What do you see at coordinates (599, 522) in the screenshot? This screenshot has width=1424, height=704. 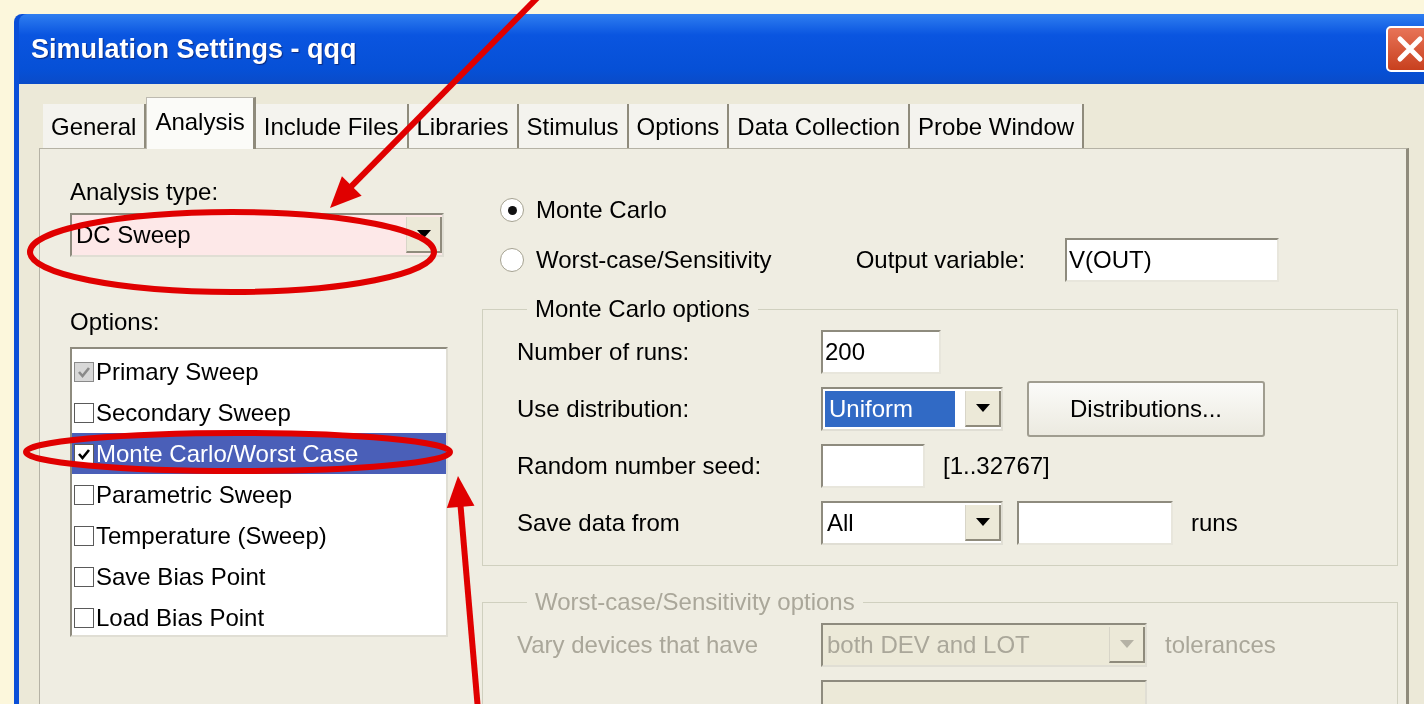 I see `field-label: Save data from` at bounding box center [599, 522].